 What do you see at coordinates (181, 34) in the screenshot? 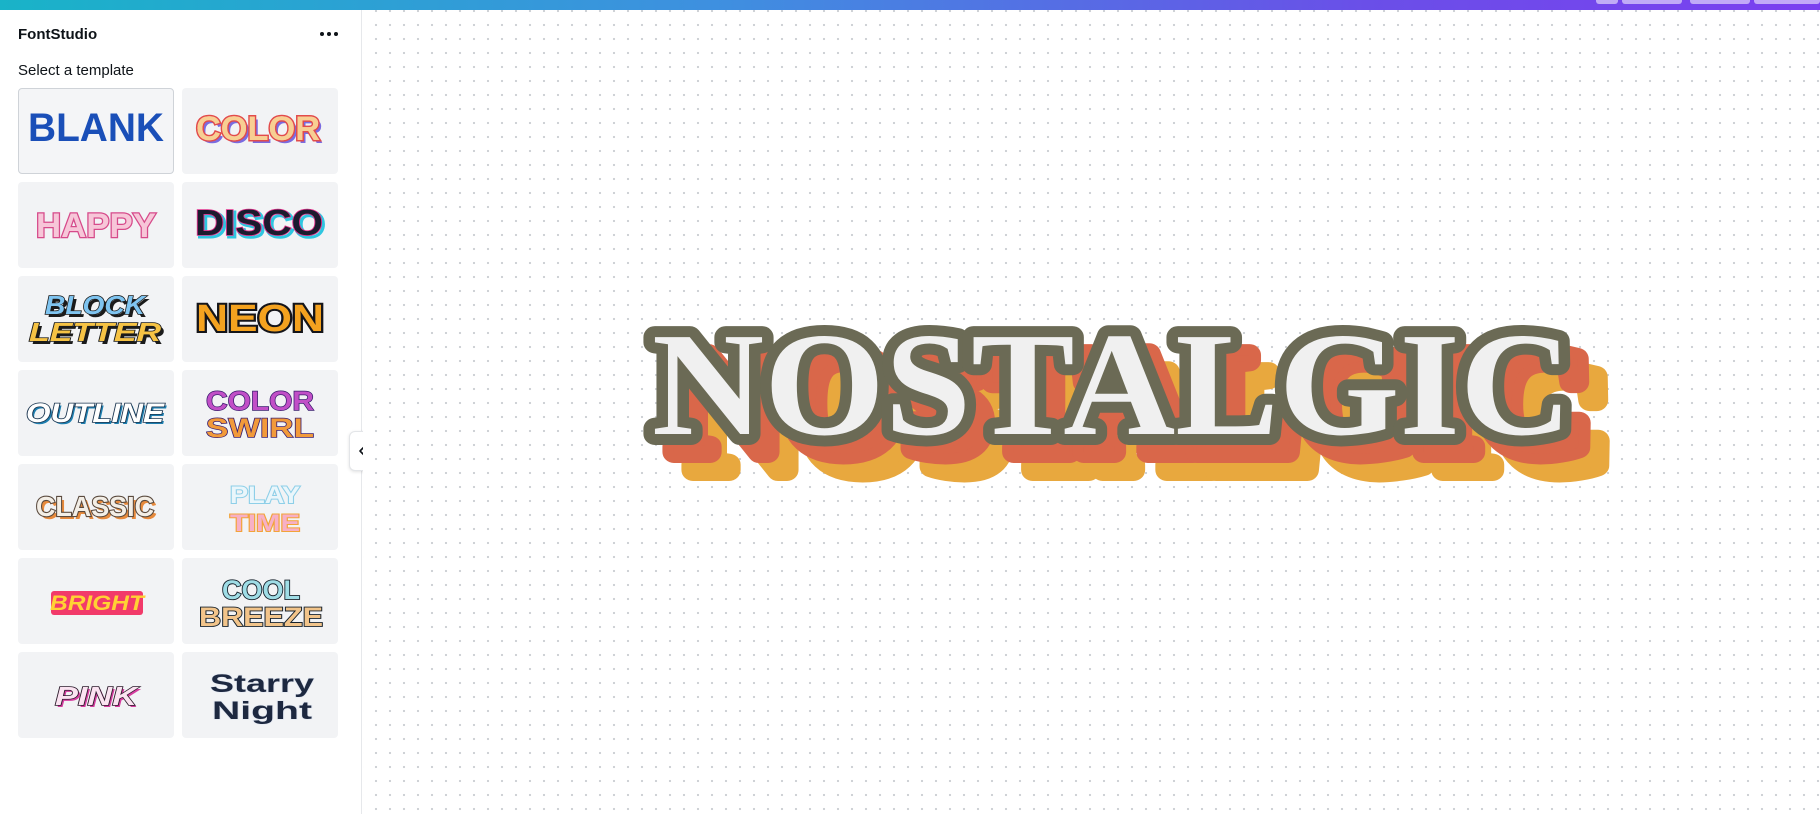
I see `panel-header: FontStudio` at bounding box center [181, 34].